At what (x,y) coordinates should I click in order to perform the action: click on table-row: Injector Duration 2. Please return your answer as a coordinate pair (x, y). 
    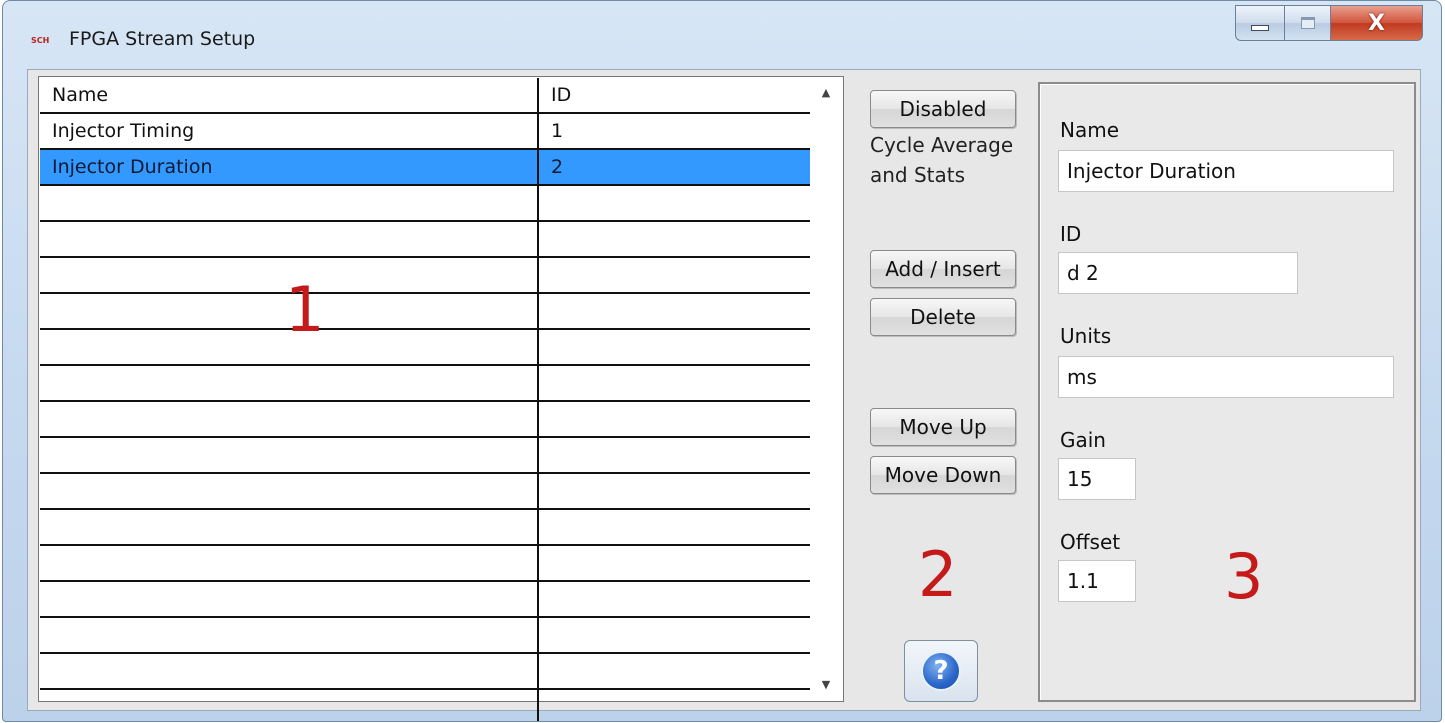
    Looking at the image, I should click on (425, 168).